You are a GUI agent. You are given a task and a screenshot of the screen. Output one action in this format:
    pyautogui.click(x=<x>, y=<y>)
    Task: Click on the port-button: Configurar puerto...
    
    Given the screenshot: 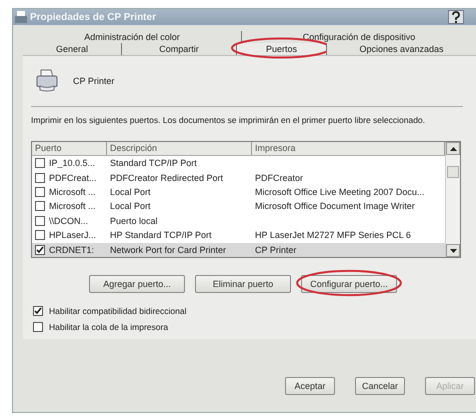 What is the action you would take?
    pyautogui.click(x=349, y=284)
    